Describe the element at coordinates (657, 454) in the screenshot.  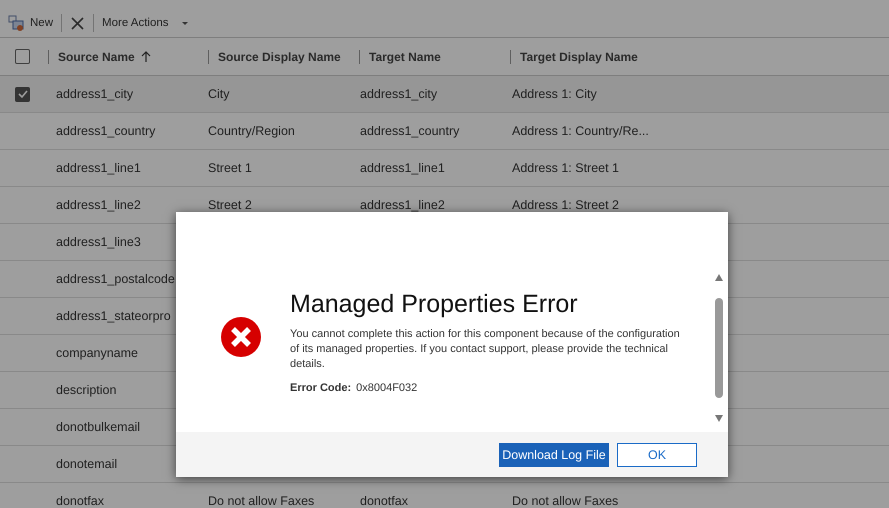
I see `ok-button: OK` at that location.